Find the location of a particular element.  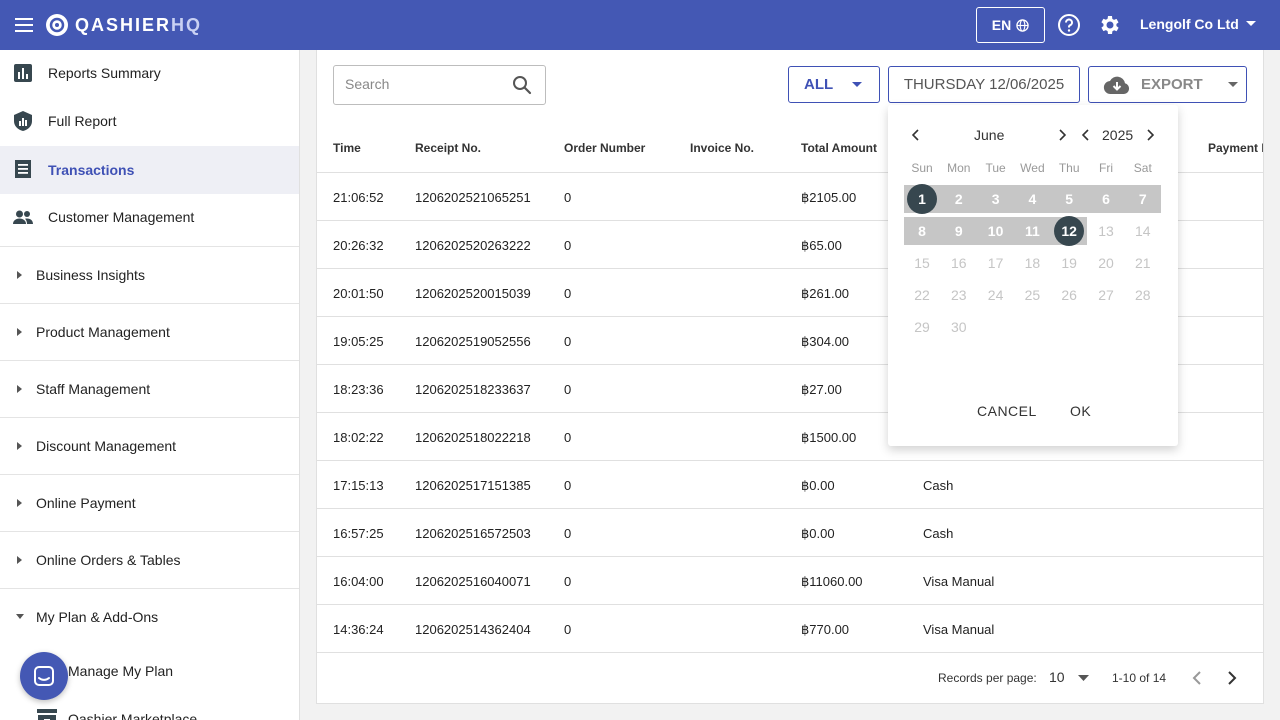

sidebar-group-discount-management: Discount Management is located at coordinates (149, 445).